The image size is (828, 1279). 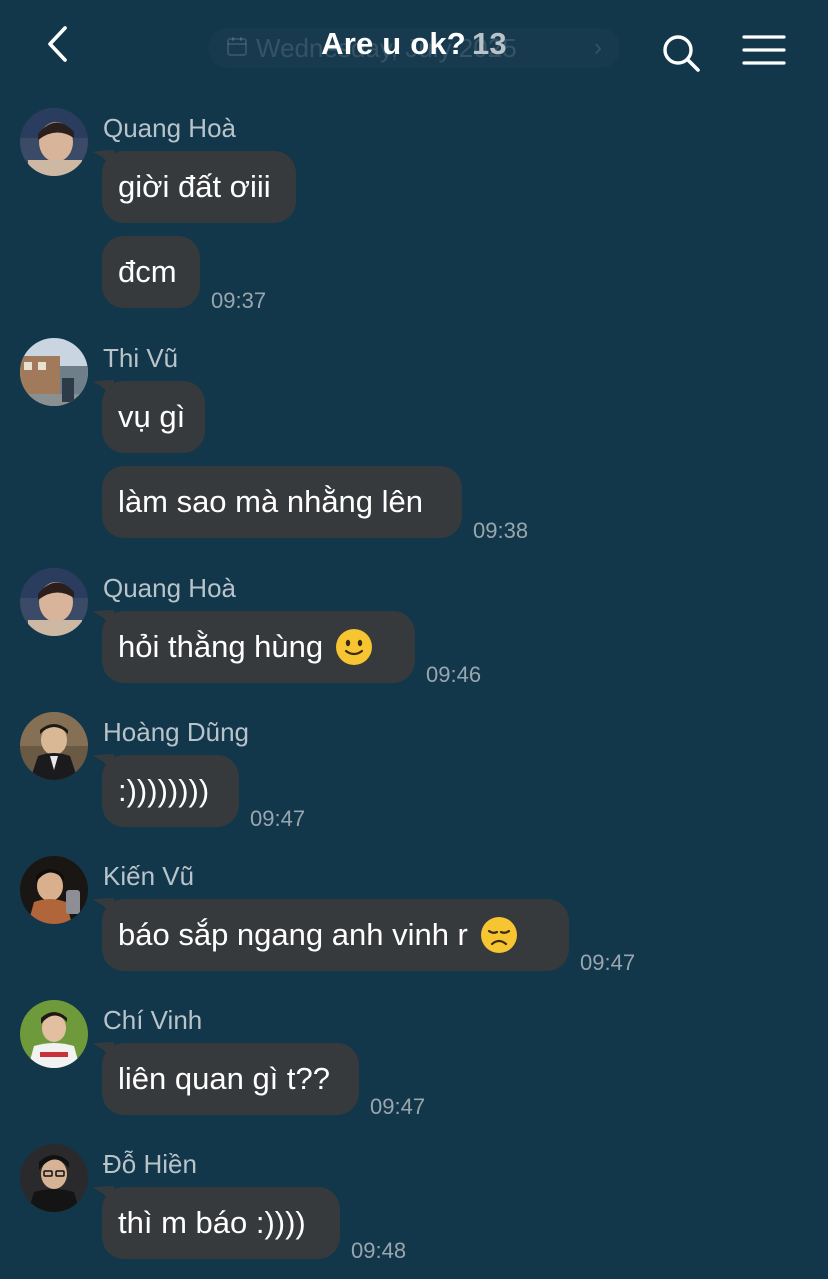 What do you see at coordinates (54, 890) in the screenshot?
I see `avatar-kien-vu` at bounding box center [54, 890].